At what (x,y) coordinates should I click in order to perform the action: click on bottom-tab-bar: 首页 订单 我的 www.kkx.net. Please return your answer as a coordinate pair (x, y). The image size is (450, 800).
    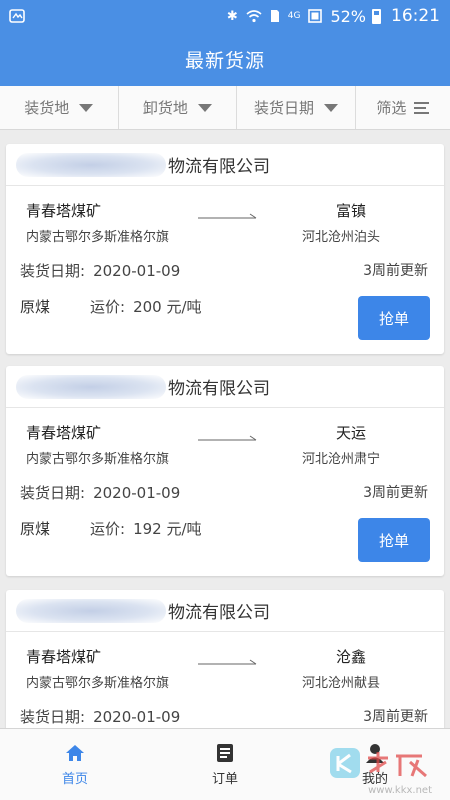
    Looking at the image, I should click on (225, 764).